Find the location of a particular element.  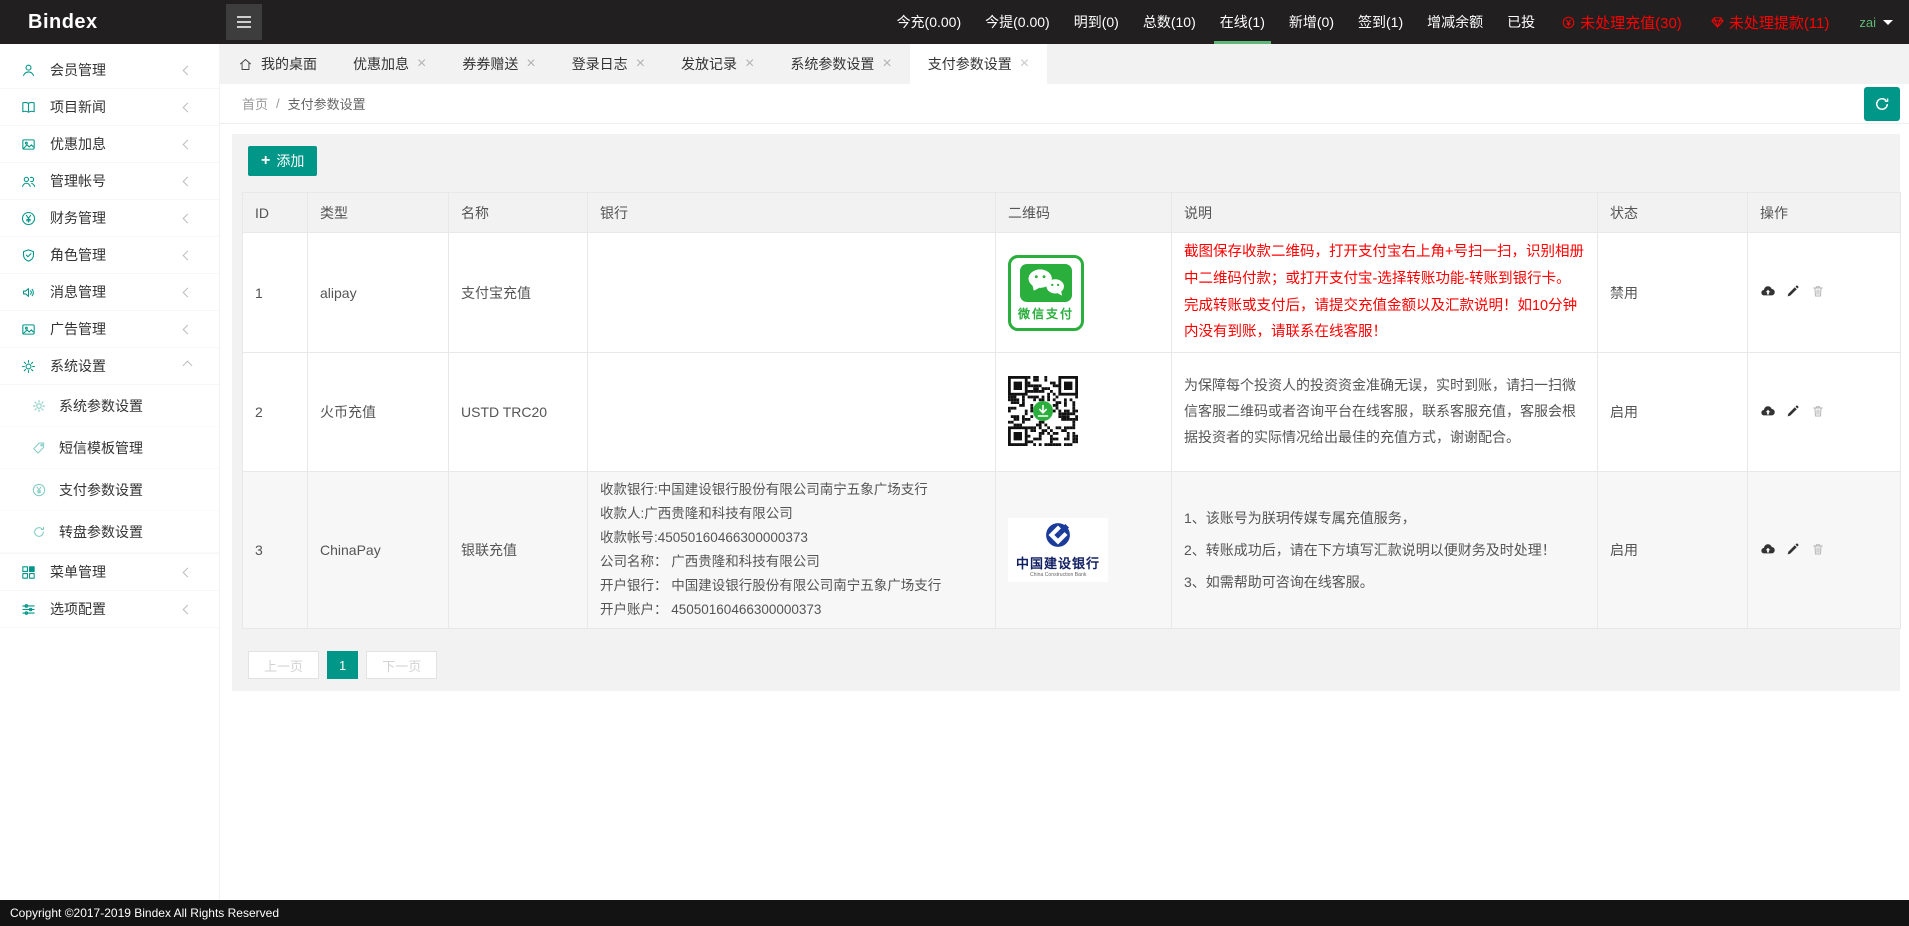

cell-qrcode: 中国建设银行 China Construction Bank is located at coordinates (1083, 550).